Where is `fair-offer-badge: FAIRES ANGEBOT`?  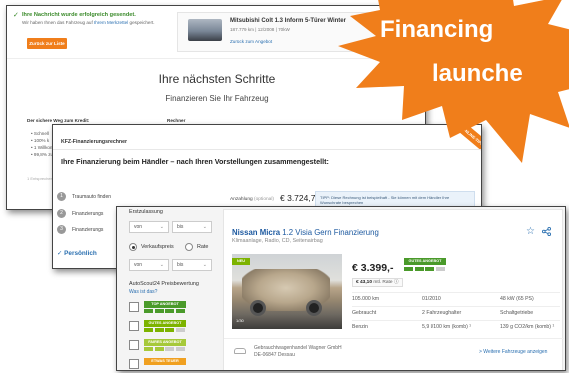
fair-offer-badge: FAIRES ANGEBOT is located at coordinates (165, 342).